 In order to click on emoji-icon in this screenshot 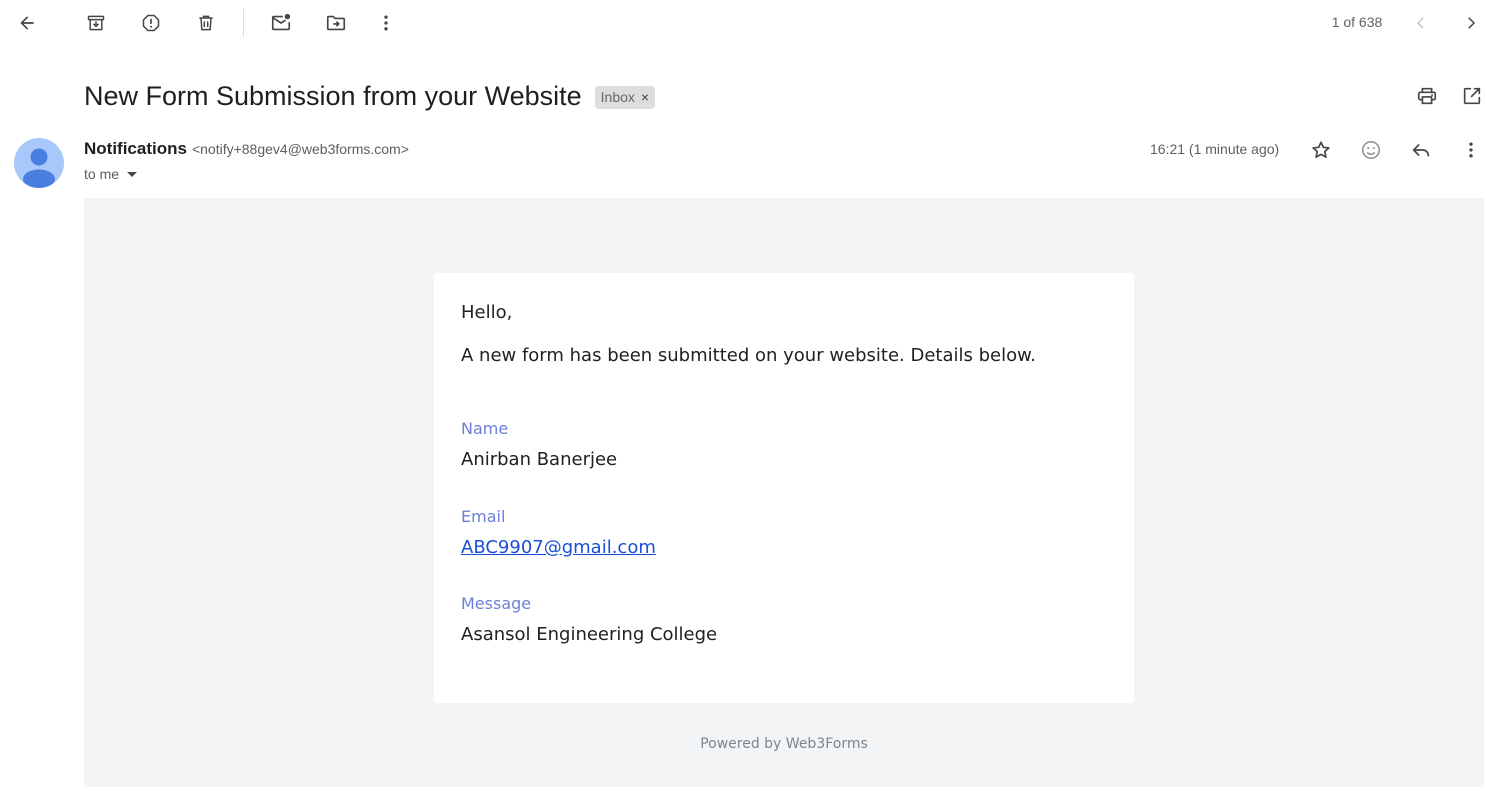, I will do `click(1371, 150)`.